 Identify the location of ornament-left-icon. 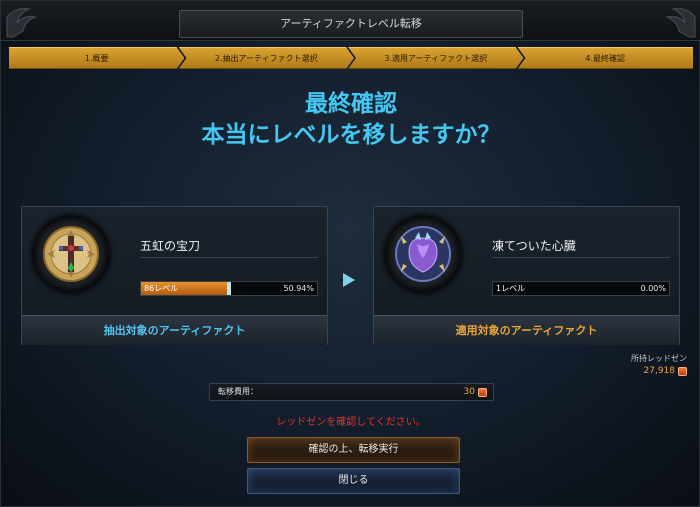
(21, 23).